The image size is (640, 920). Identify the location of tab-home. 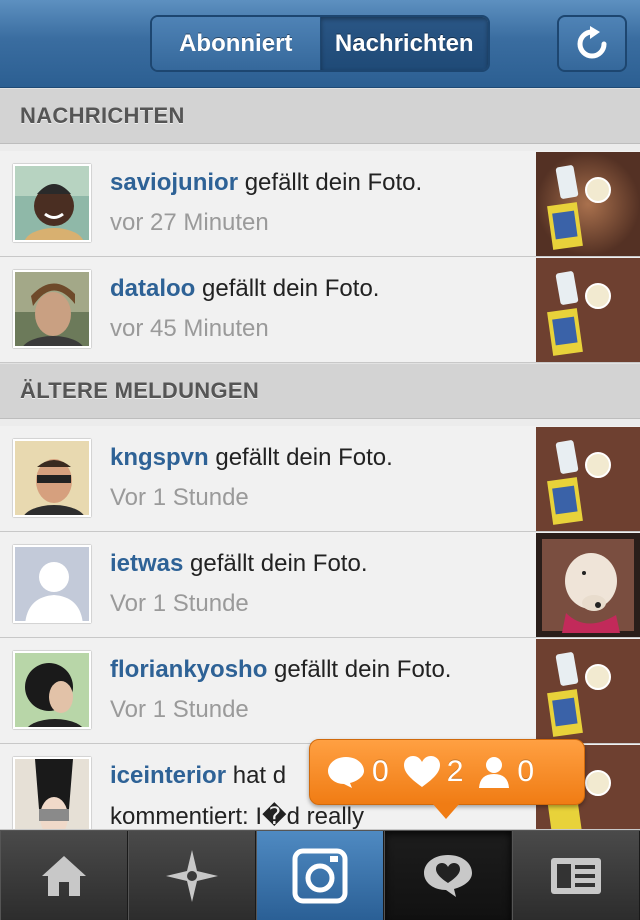
(64, 875).